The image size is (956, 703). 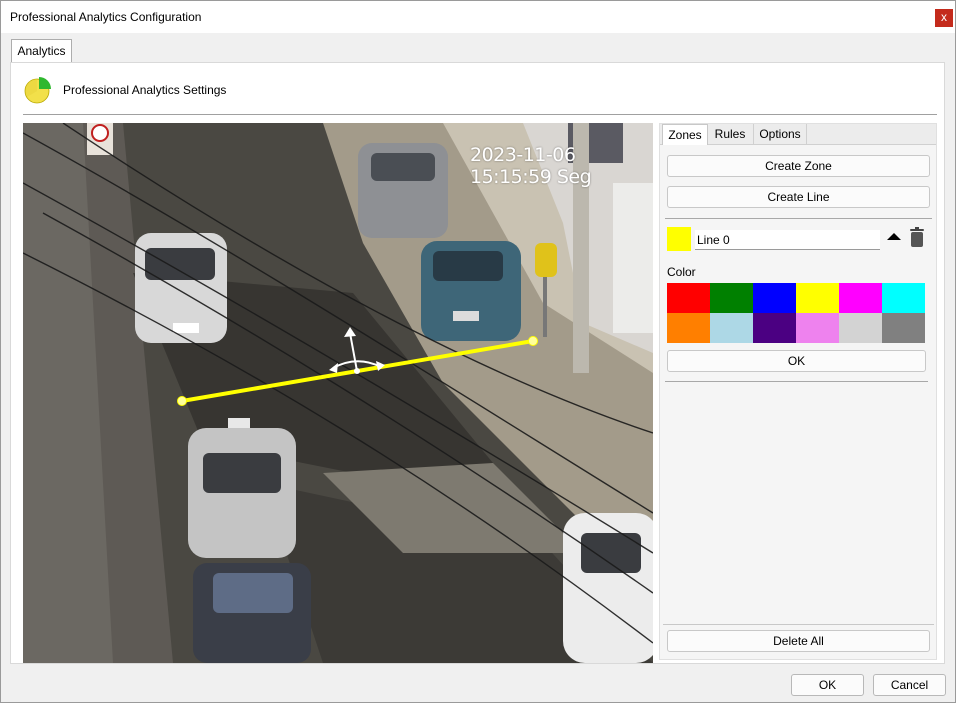 I want to click on cancel-button: Cancel, so click(x=909, y=685).